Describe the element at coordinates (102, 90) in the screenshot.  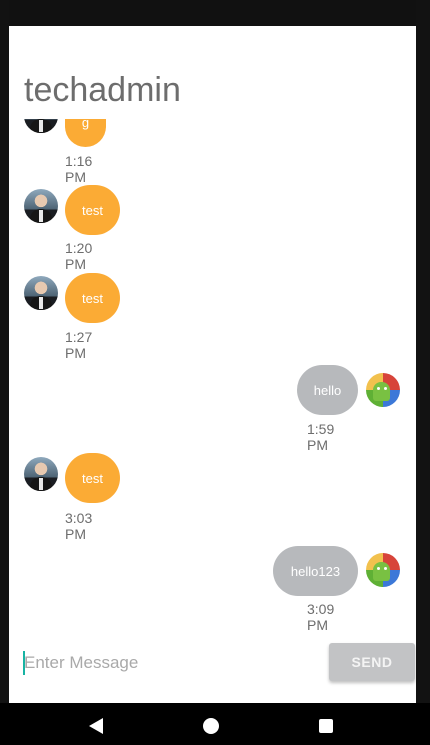
I see `page-title: techadmin` at that location.